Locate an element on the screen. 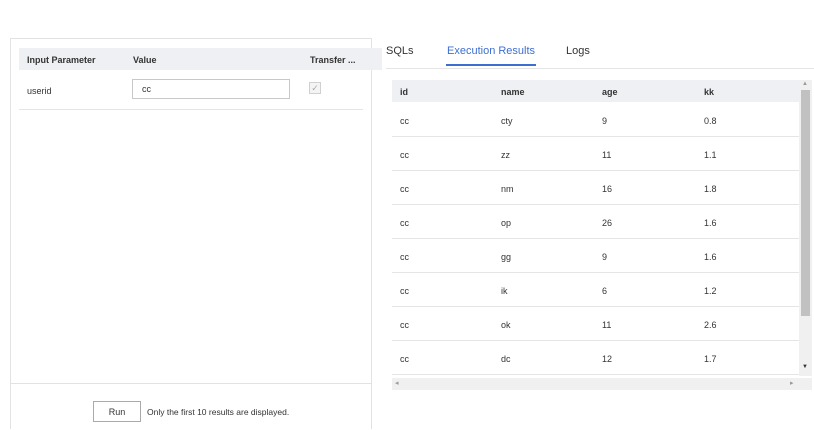 The height and width of the screenshot is (430, 814). header-value: Value is located at coordinates (145, 60).